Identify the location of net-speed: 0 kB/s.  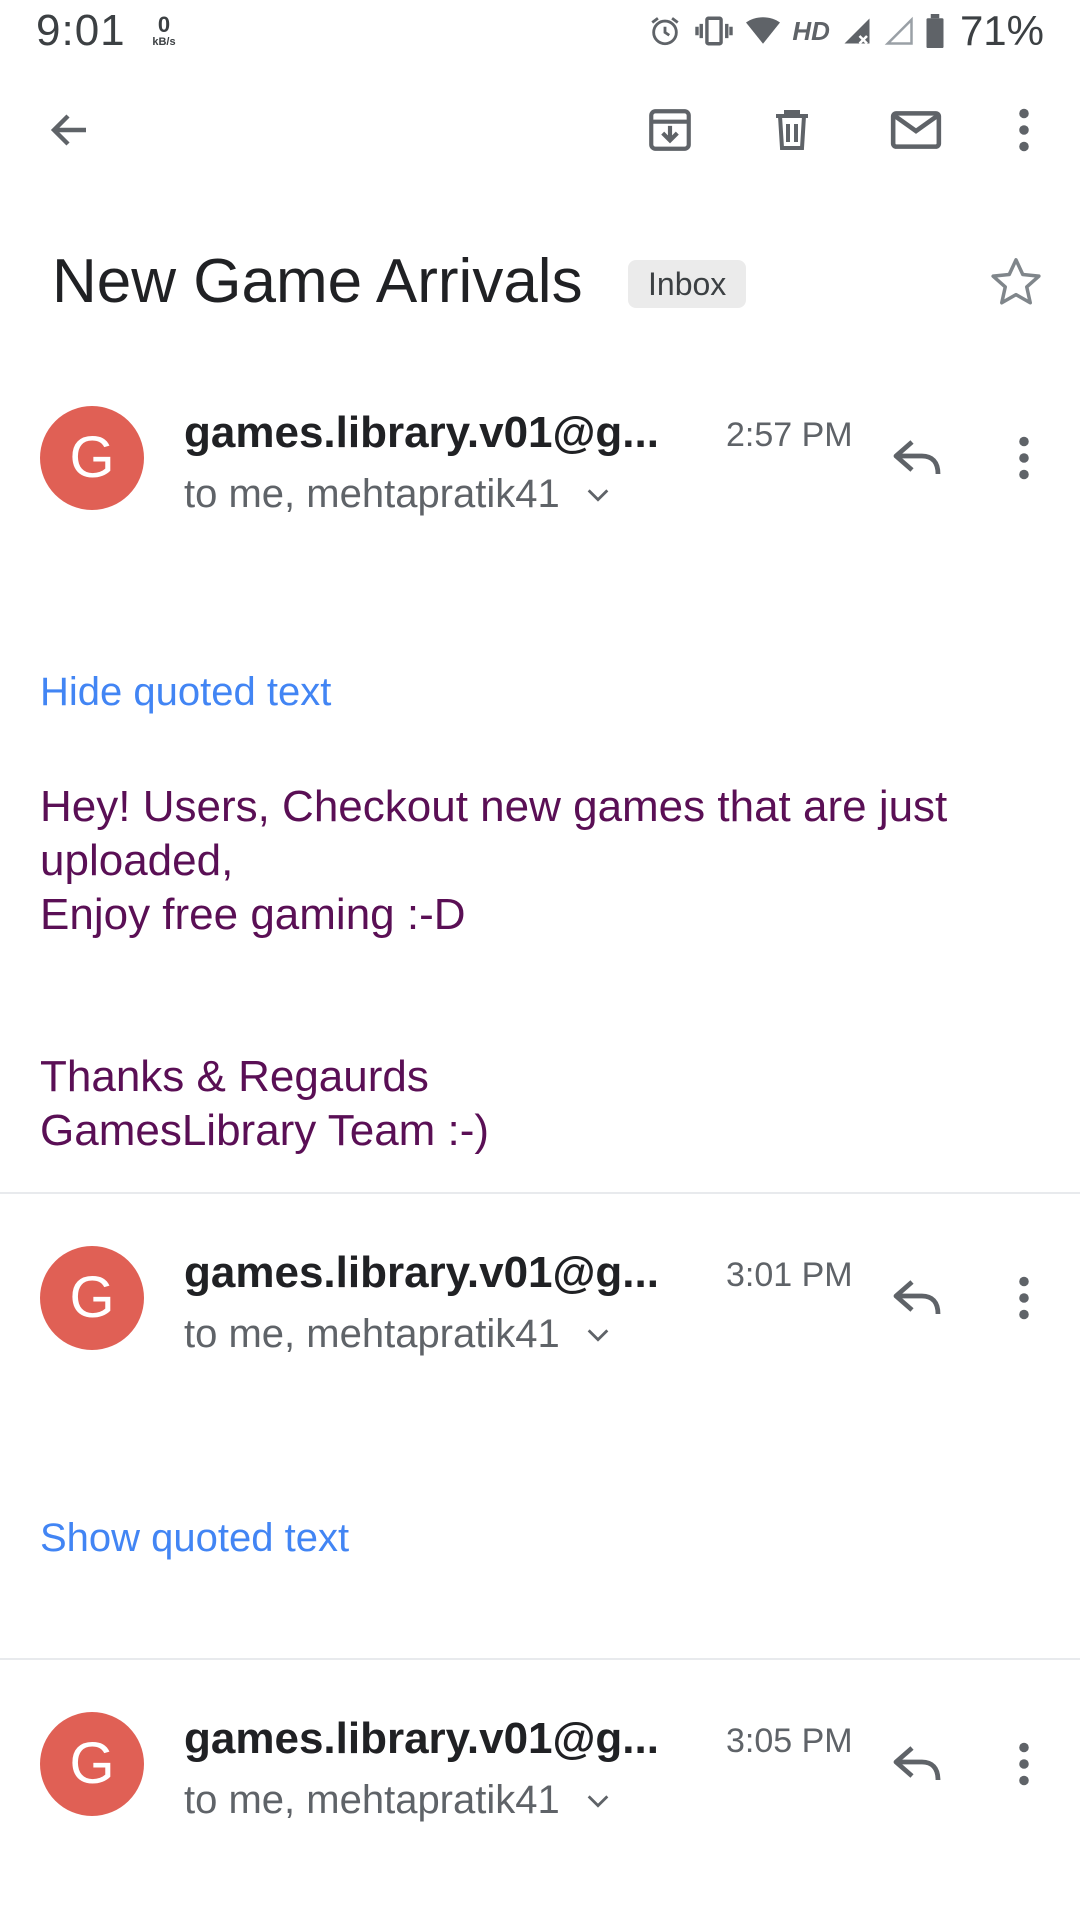
(164, 30).